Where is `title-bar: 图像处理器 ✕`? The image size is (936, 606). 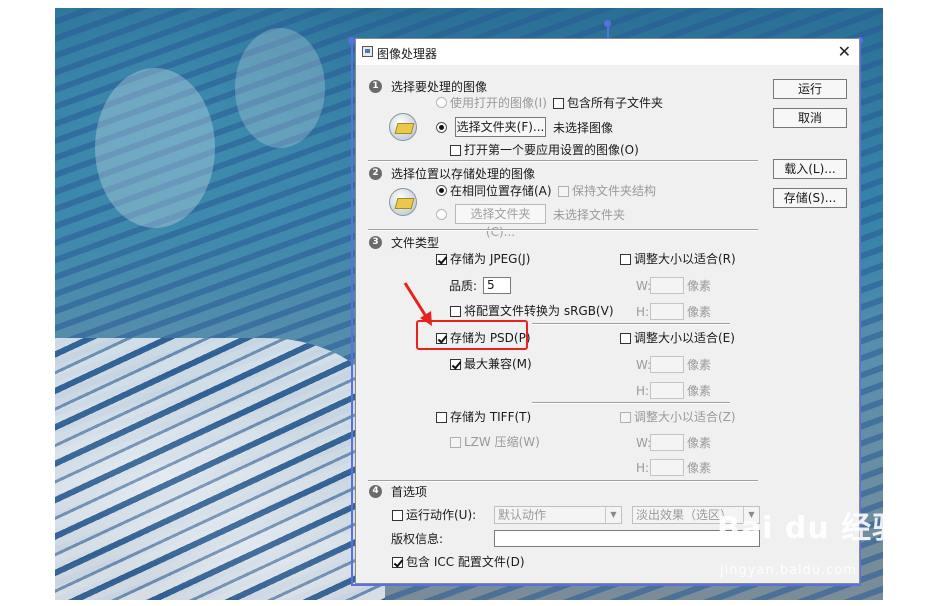
title-bar: 图像处理器 ✕ is located at coordinates (607, 52).